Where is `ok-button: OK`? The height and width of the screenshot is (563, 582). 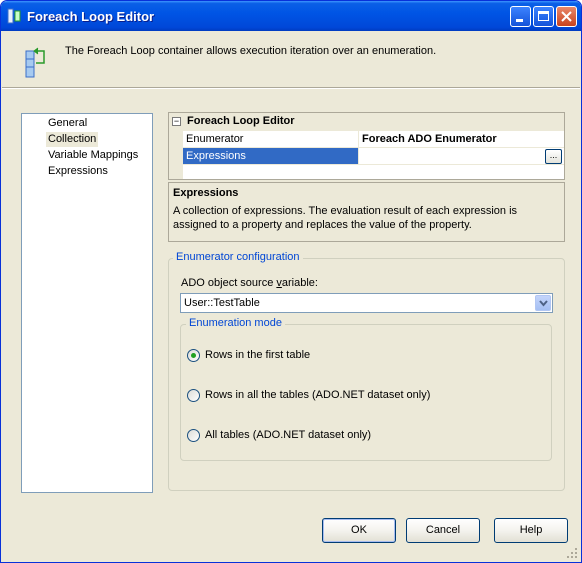 ok-button: OK is located at coordinates (359, 530).